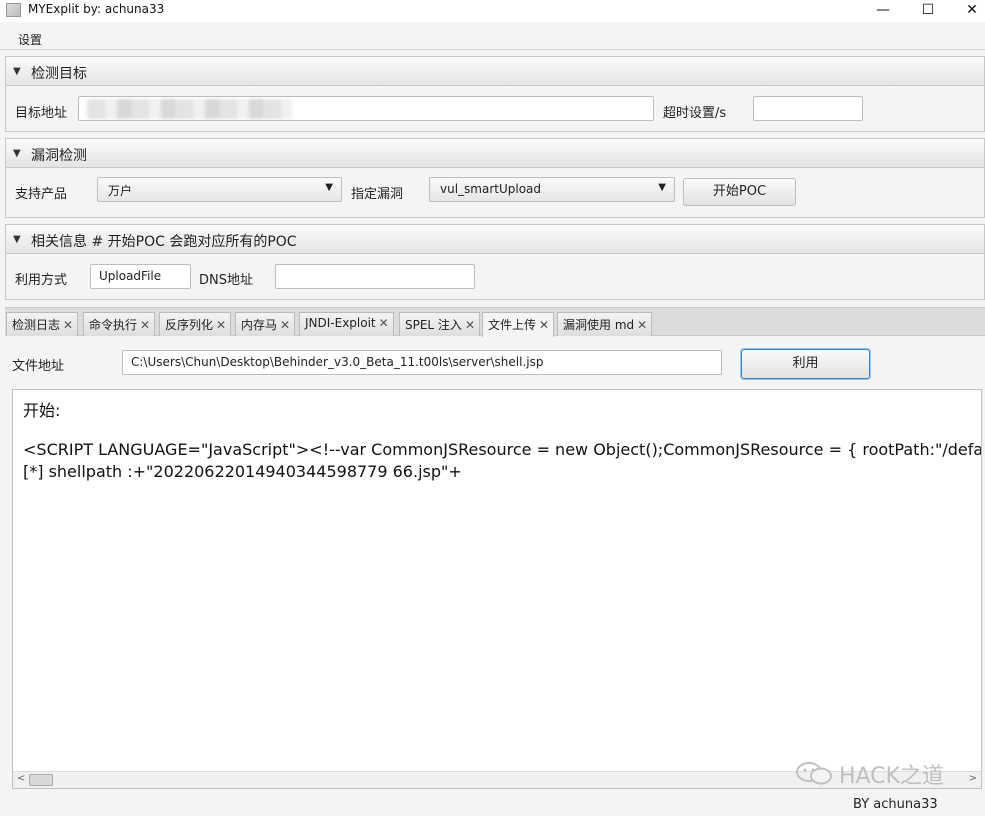  What do you see at coordinates (495, 277) in the screenshot?
I see `section-body-info: 利用方式 UploadFile DNS地址` at bounding box center [495, 277].